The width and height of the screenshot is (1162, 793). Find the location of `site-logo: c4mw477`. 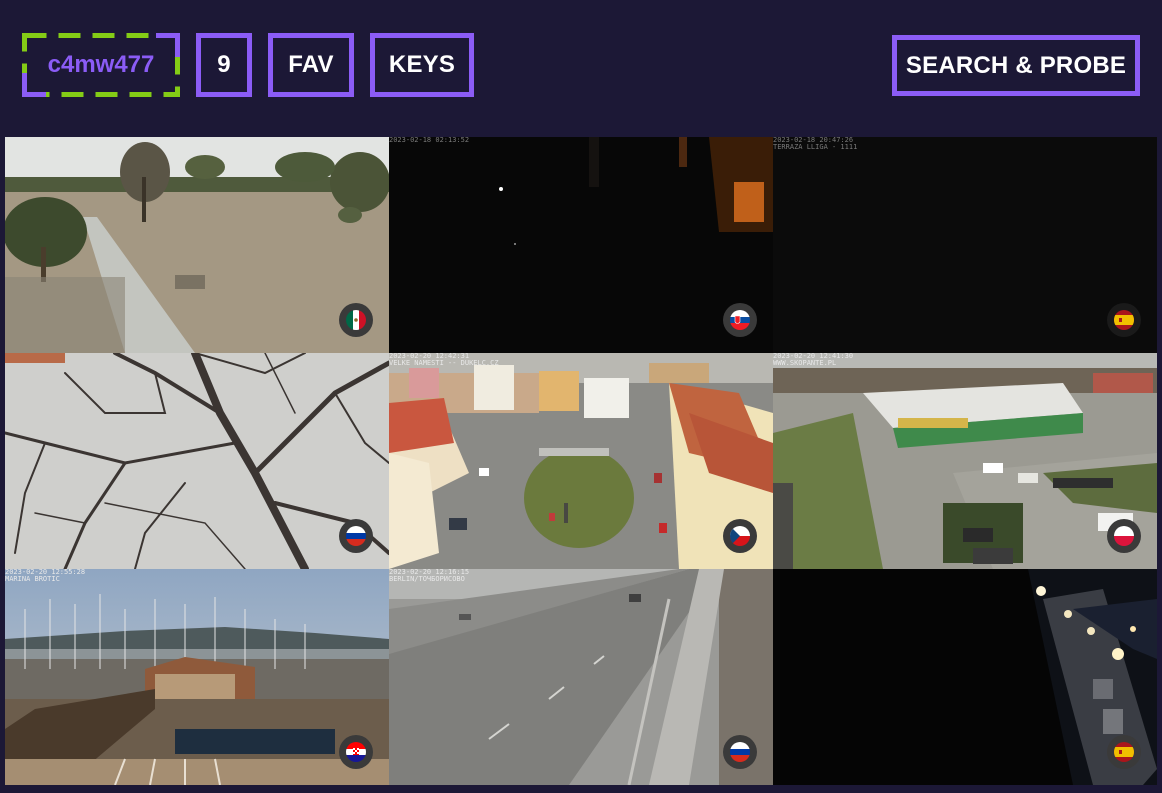

site-logo: c4mw477 is located at coordinates (101, 65).